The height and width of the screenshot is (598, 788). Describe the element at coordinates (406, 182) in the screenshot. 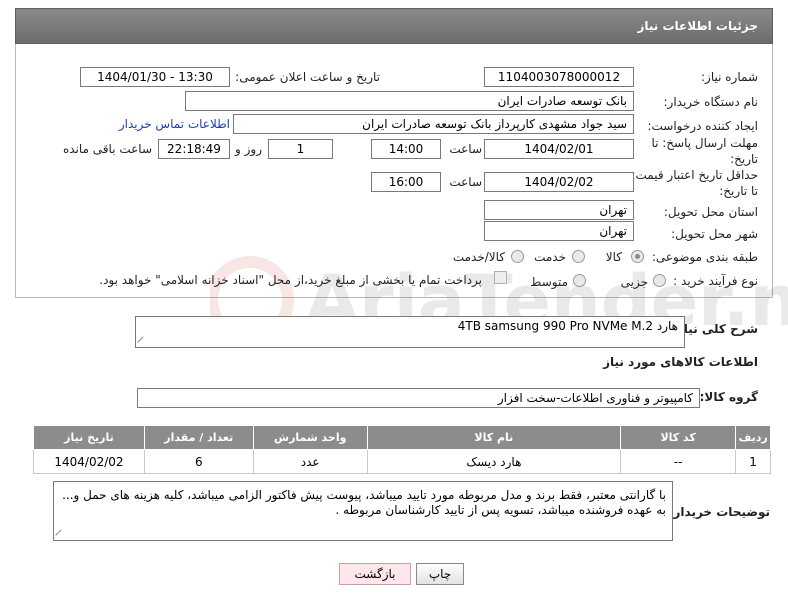

I see `validity-time-field: 16:00` at that location.